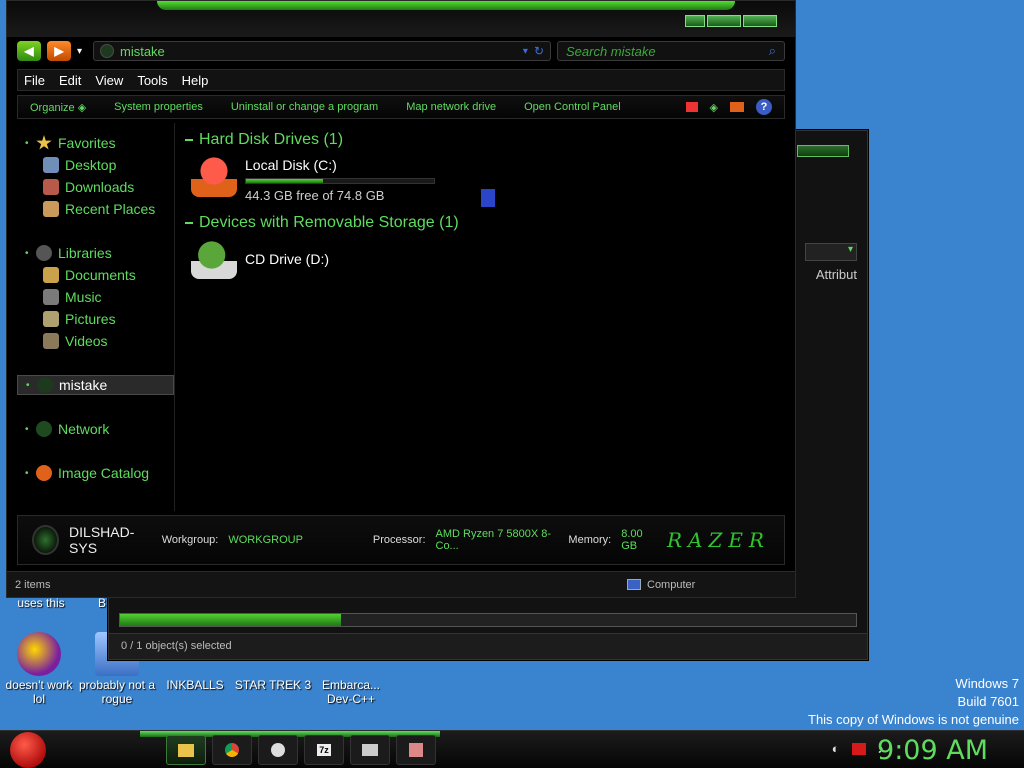 Image resolution: width=1024 pixels, height=768 pixels. Describe the element at coordinates (41, 603) in the screenshot. I see `desktop-partial-text: uses this` at that location.